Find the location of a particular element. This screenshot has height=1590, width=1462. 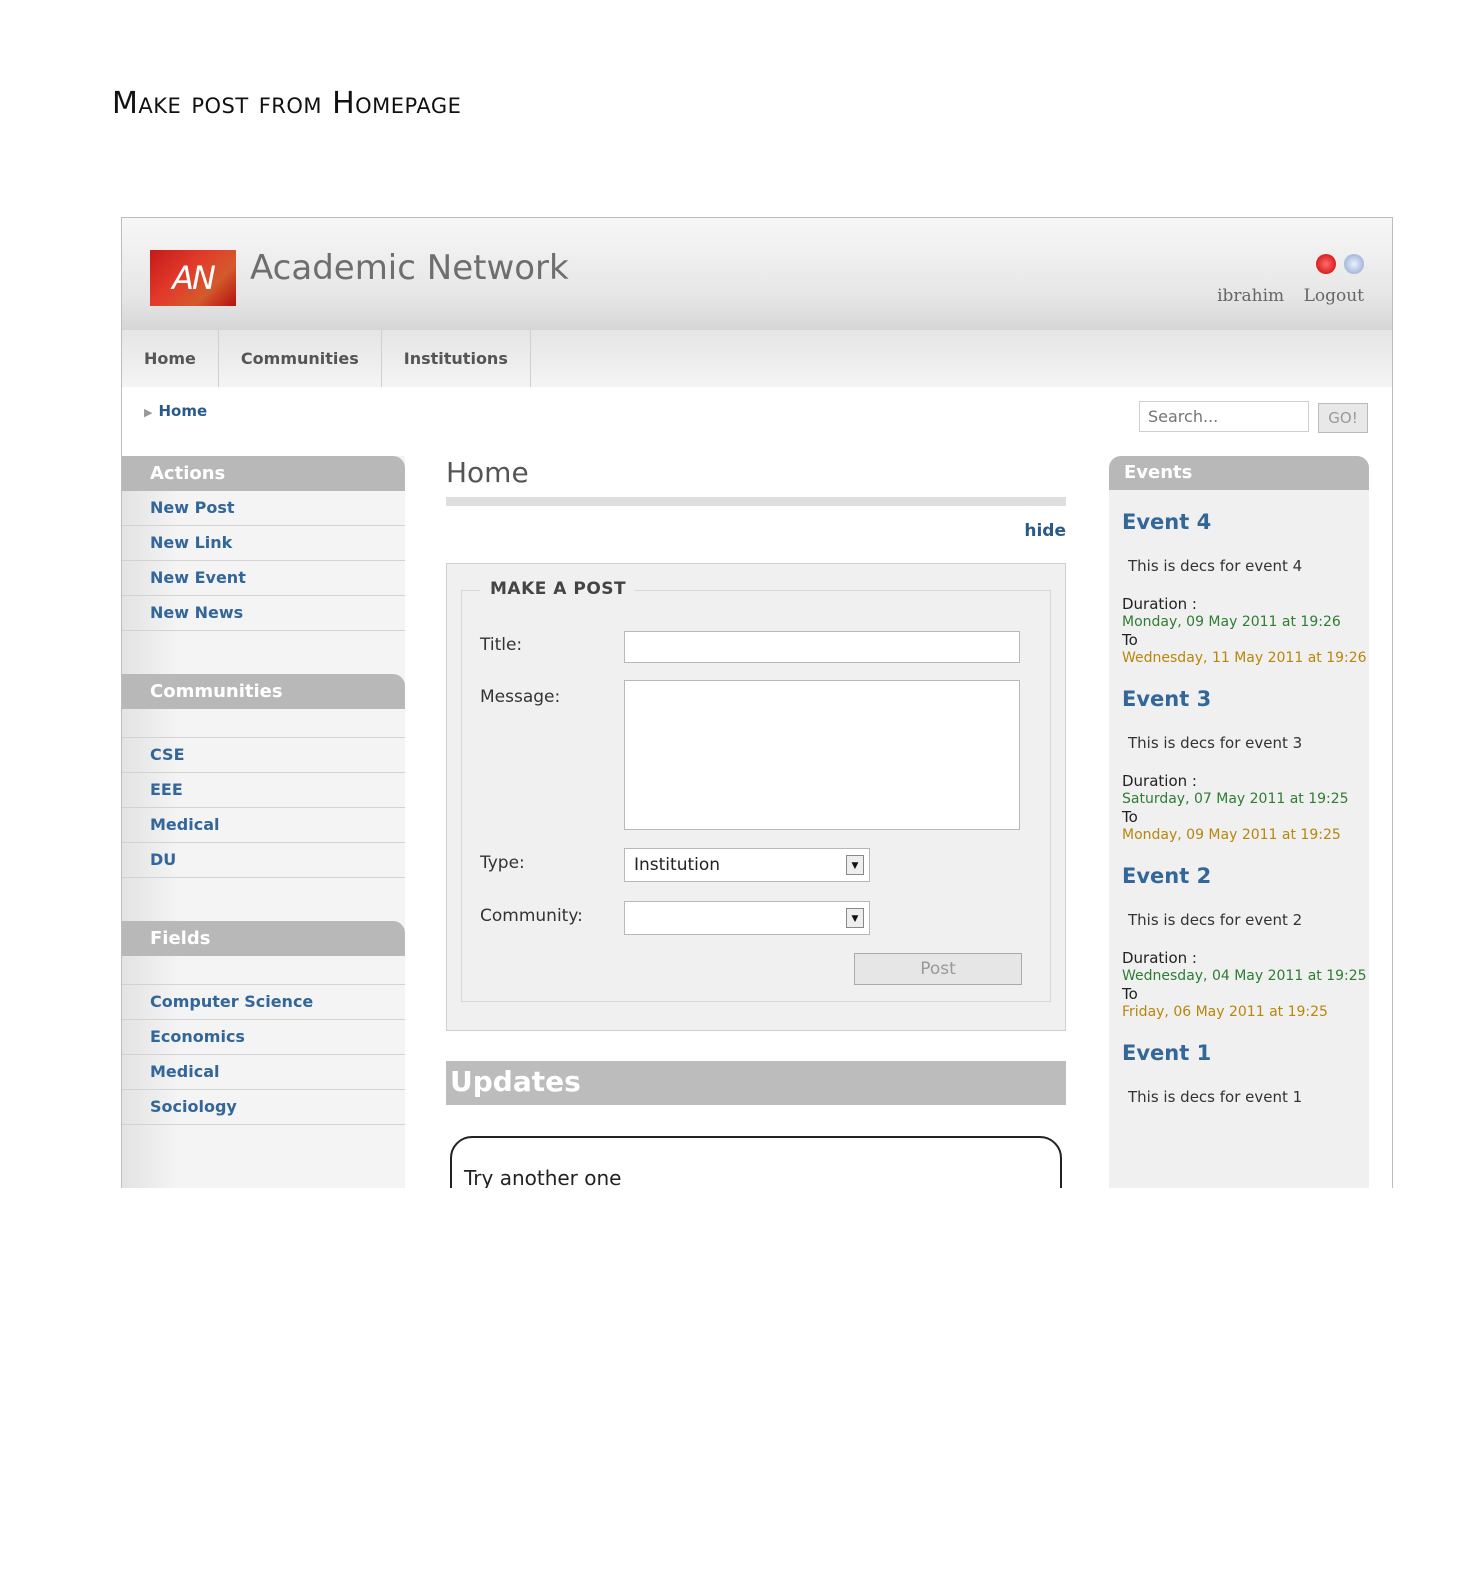

main-nav: Home Communities Institutions is located at coordinates (757, 358).